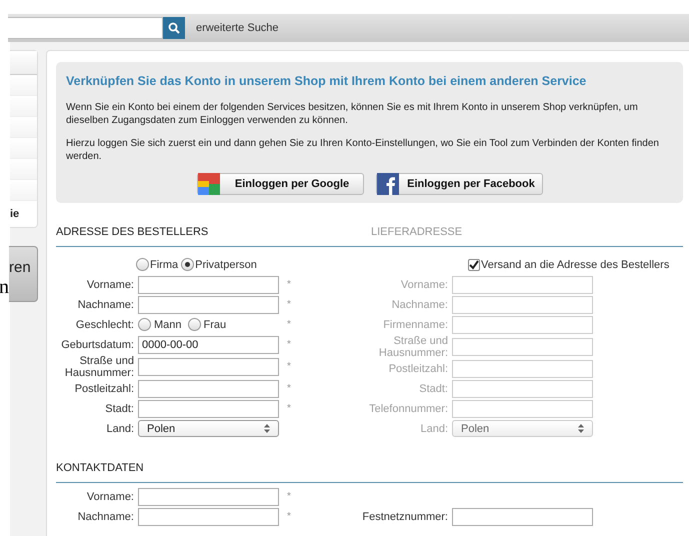 The width and height of the screenshot is (689, 536). What do you see at coordinates (237, 28) in the screenshot?
I see `advanced-search-link: erweiterte Suche` at bounding box center [237, 28].